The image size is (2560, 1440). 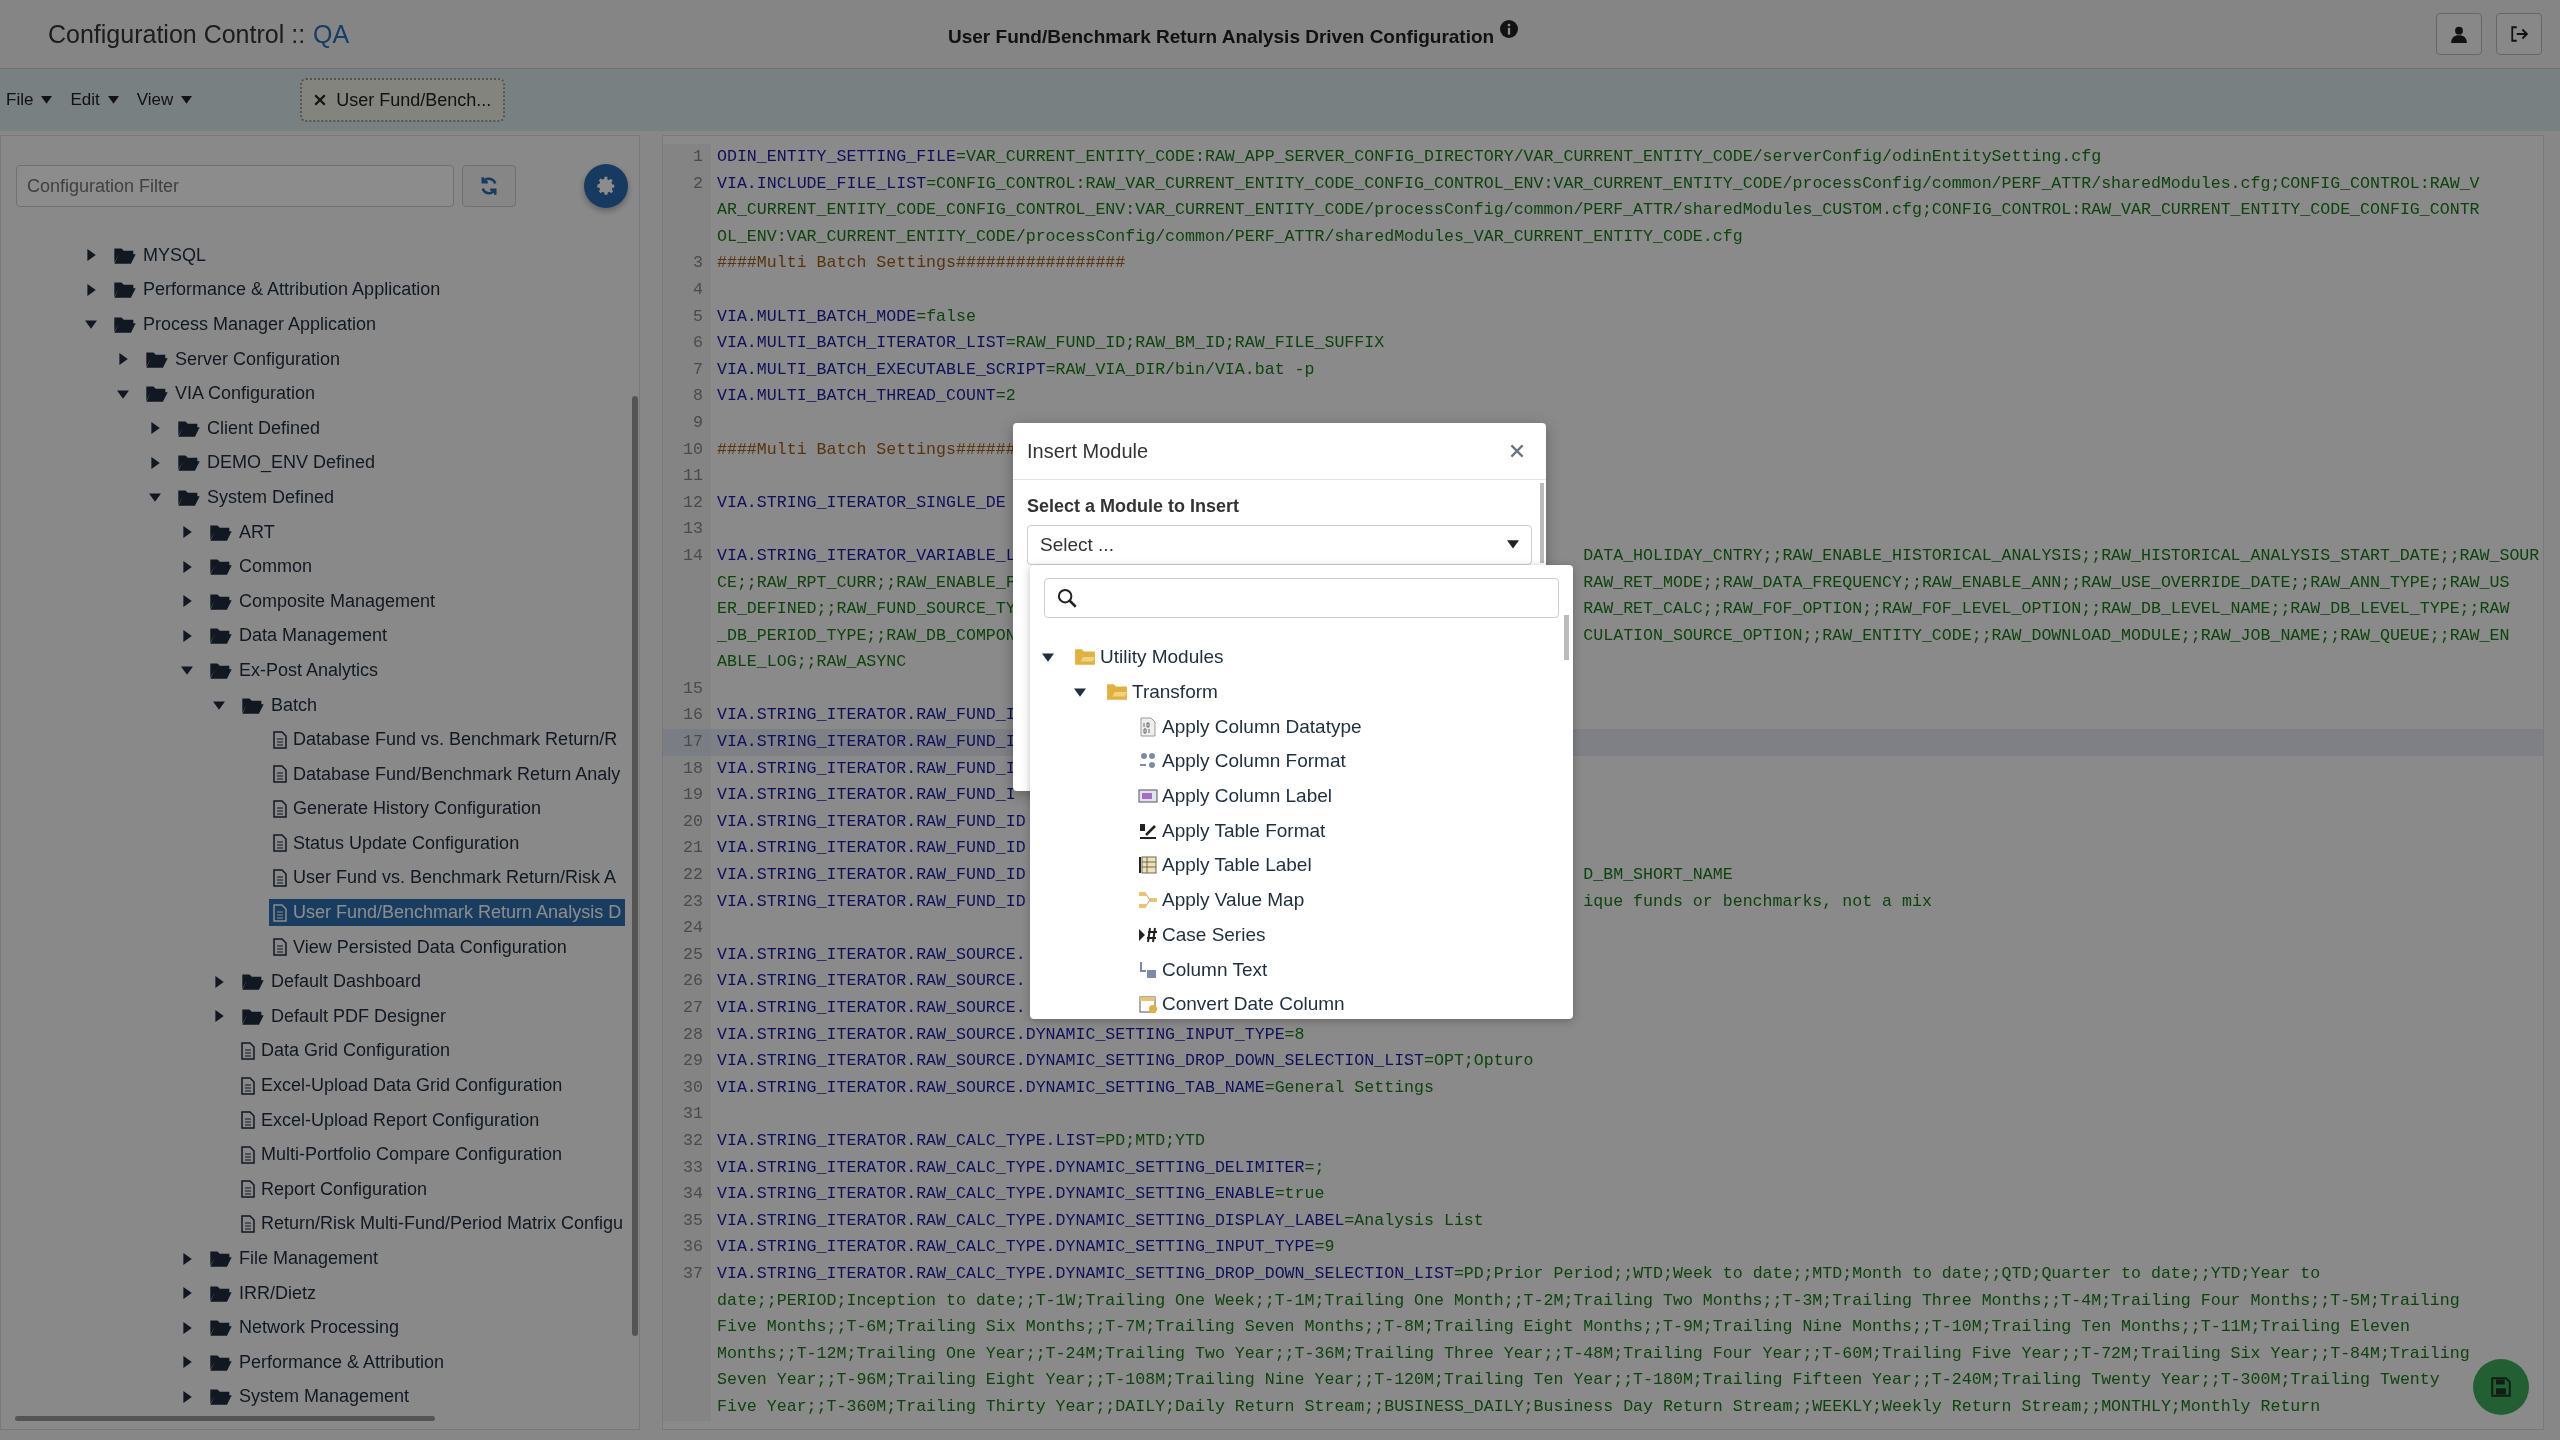 I want to click on module-item: Convert Date Column, so click(x=1241, y=1004).